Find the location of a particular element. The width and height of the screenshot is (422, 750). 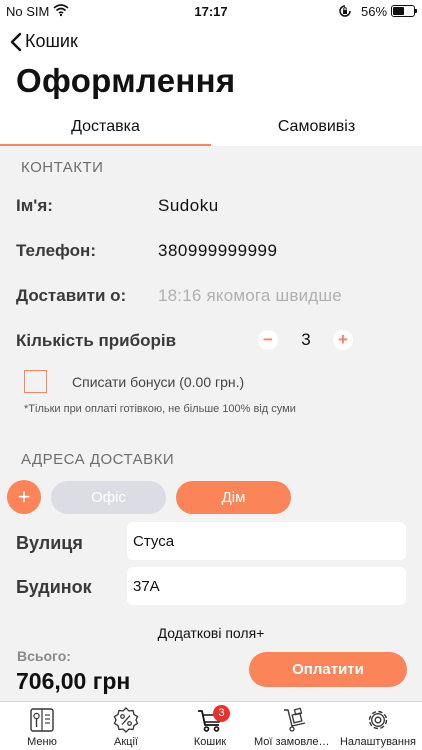

contacts-section-title: КОНТАКТИ is located at coordinates (62, 167).